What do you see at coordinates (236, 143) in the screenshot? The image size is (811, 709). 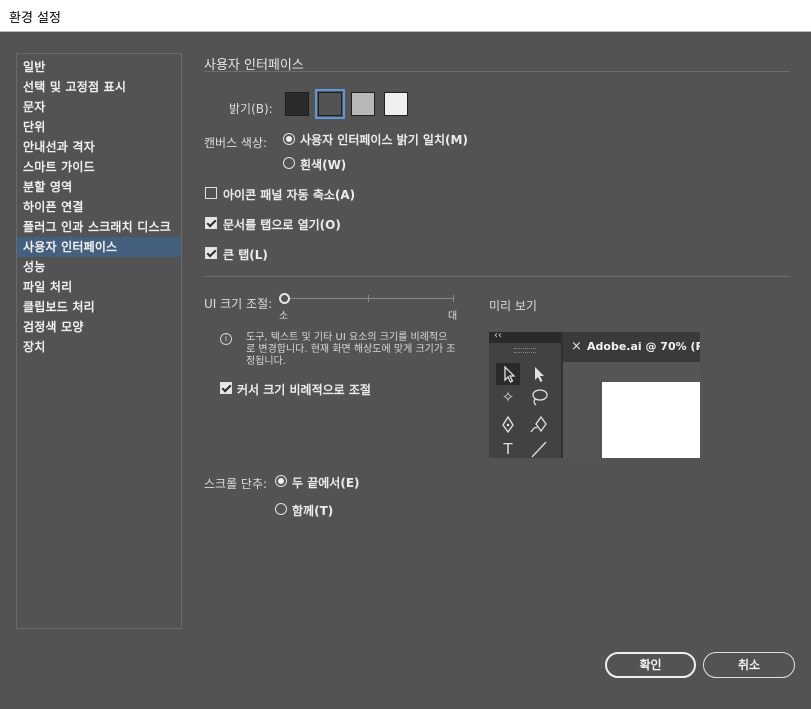 I see `canvas-color-label: 캔버스 색상:` at bounding box center [236, 143].